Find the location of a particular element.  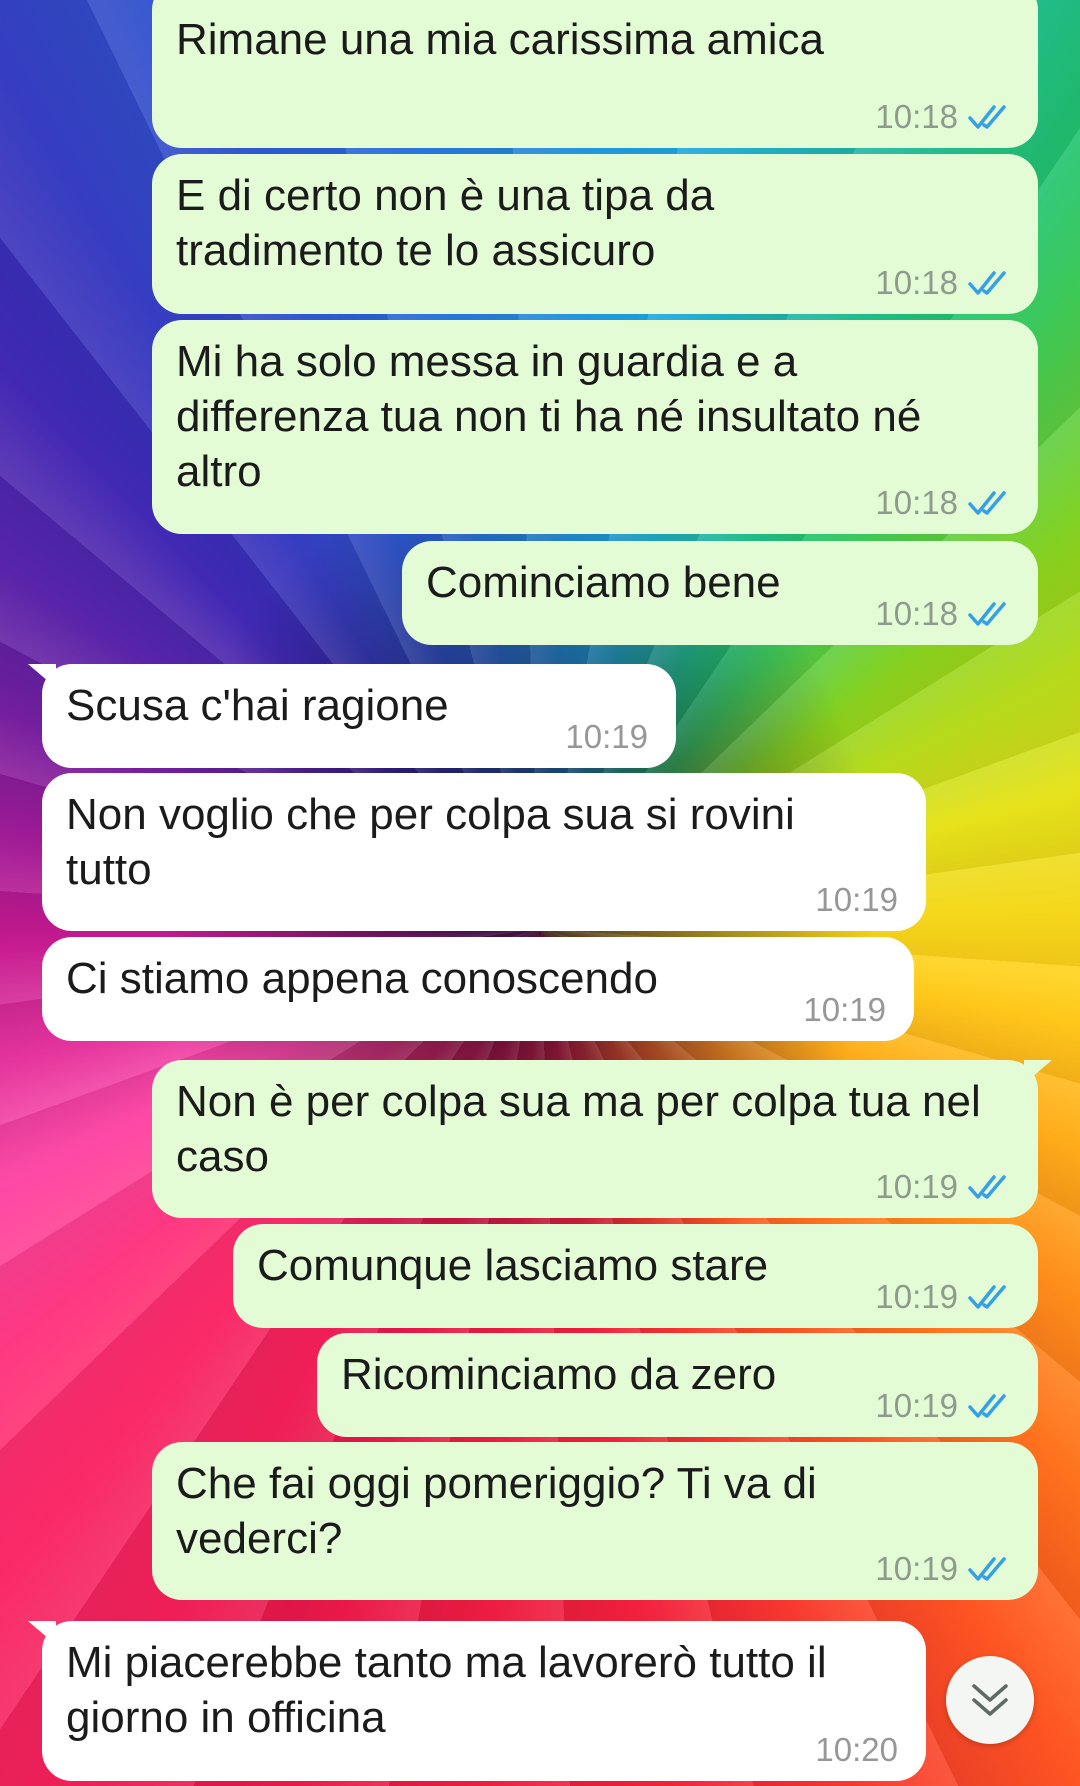

message-bubble-incoming: Scusa c'hai ragione 10:19 is located at coordinates (352, 716).